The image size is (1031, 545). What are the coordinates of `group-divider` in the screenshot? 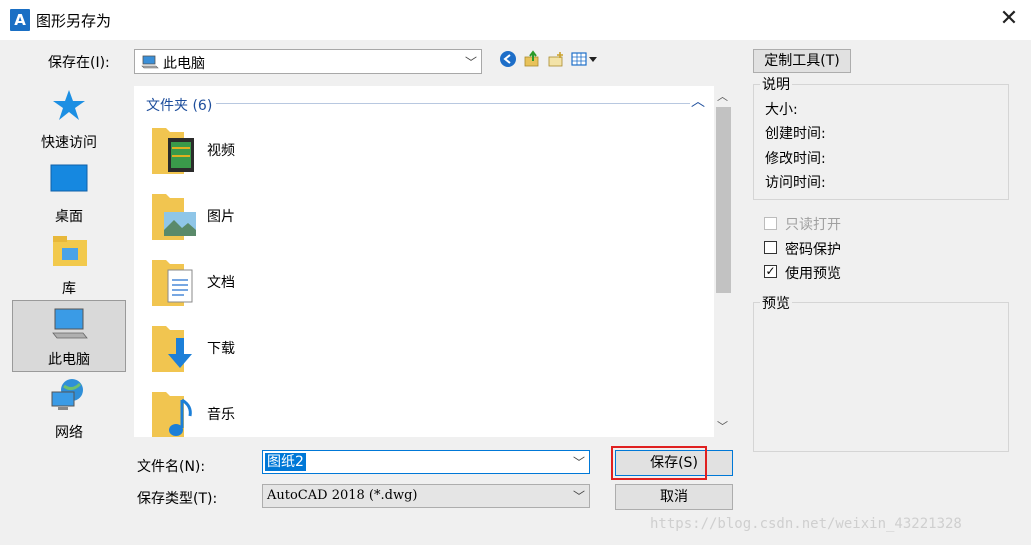 It's located at (453, 103).